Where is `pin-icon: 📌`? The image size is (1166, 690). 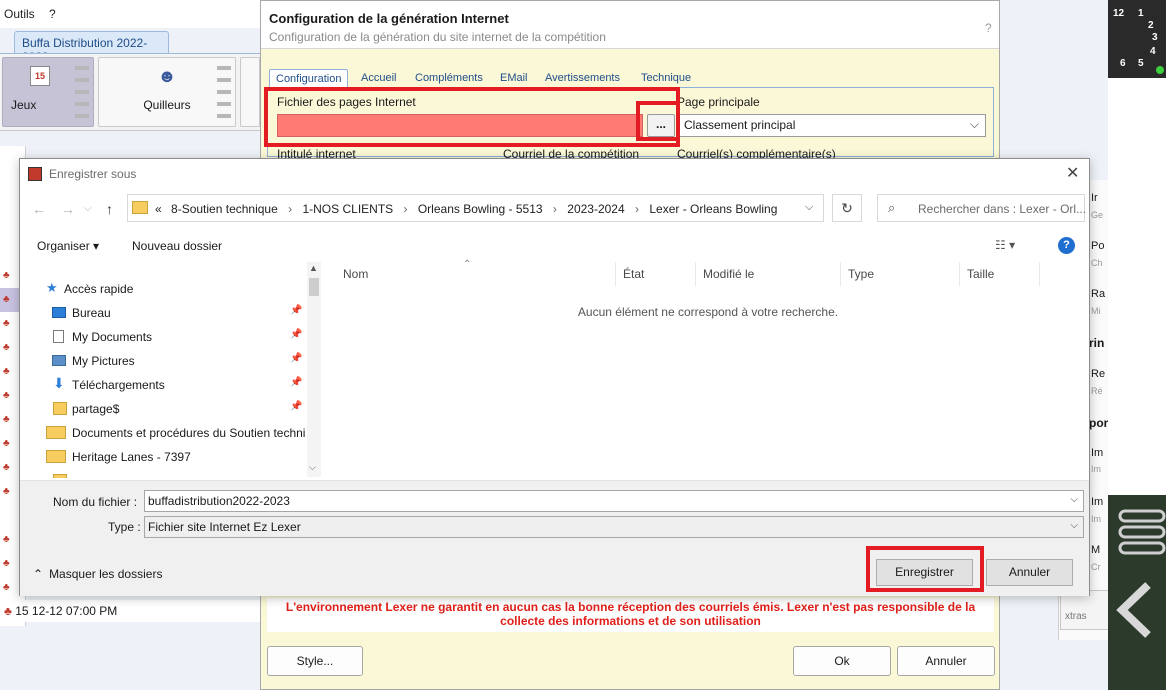
pin-icon: 📌 is located at coordinates (296, 382).